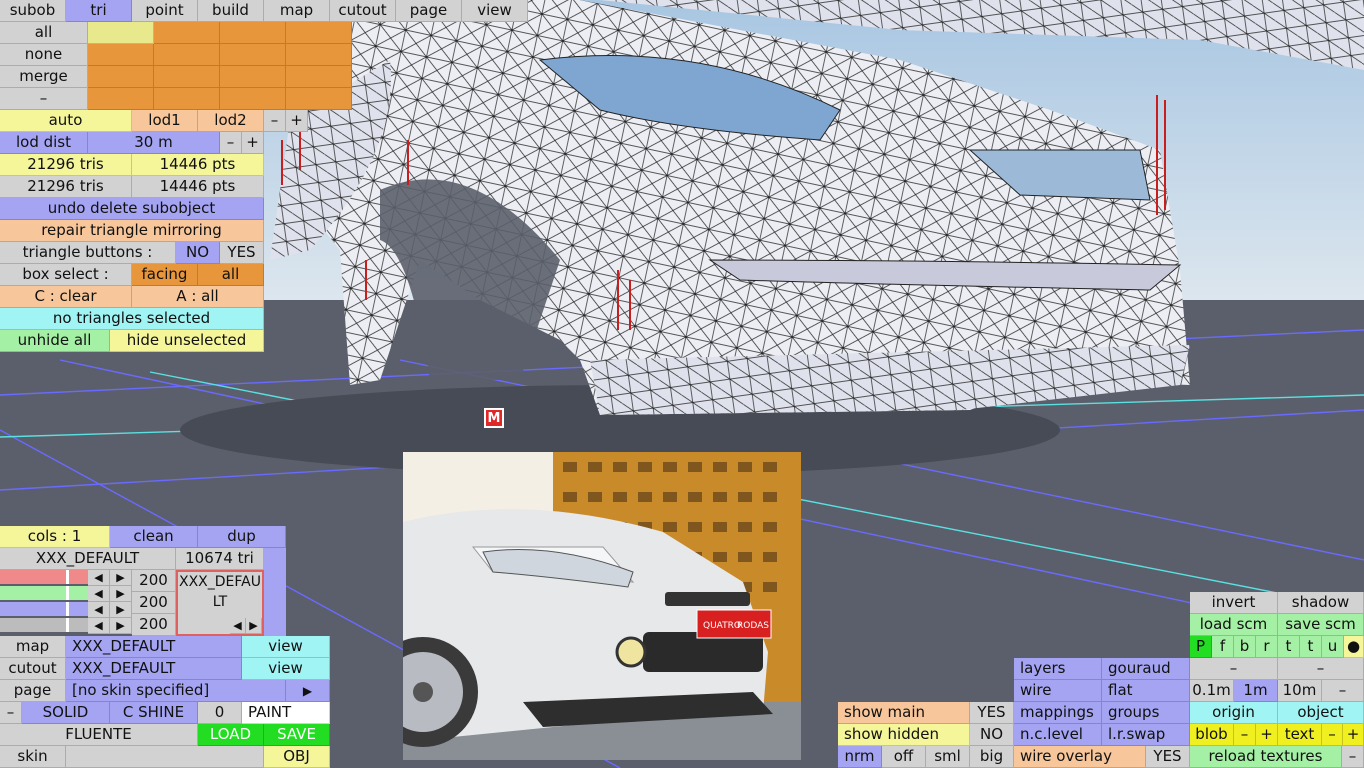 The height and width of the screenshot is (768, 1364). What do you see at coordinates (165, 11) in the screenshot?
I see `menu-point: point` at bounding box center [165, 11].